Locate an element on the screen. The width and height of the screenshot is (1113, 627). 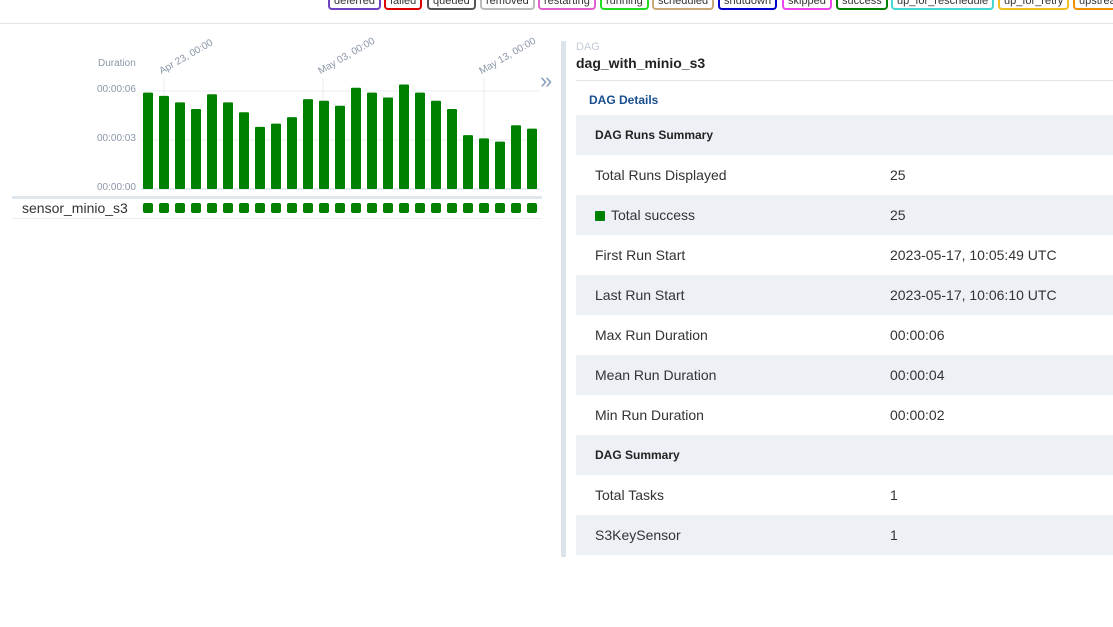
task-instances is located at coordinates (340, 208).